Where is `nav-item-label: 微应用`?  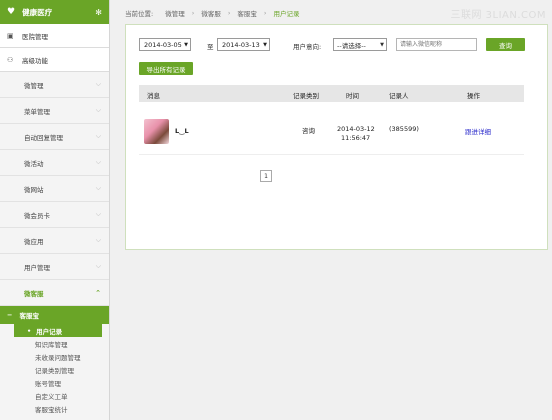
nav-item-label: 微应用 is located at coordinates (34, 241).